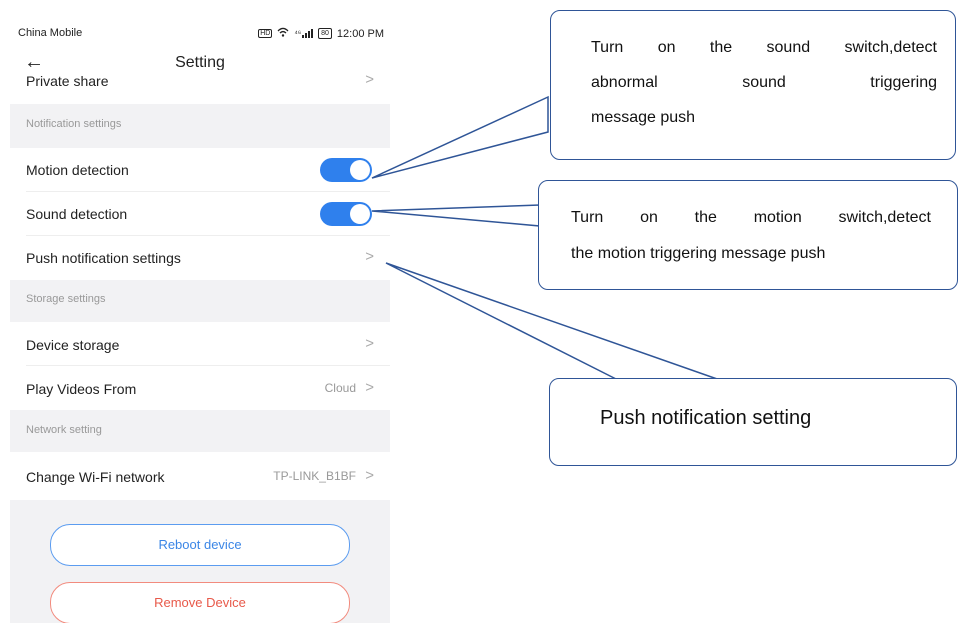  I want to click on row-label: Play Videos From, so click(81, 389).